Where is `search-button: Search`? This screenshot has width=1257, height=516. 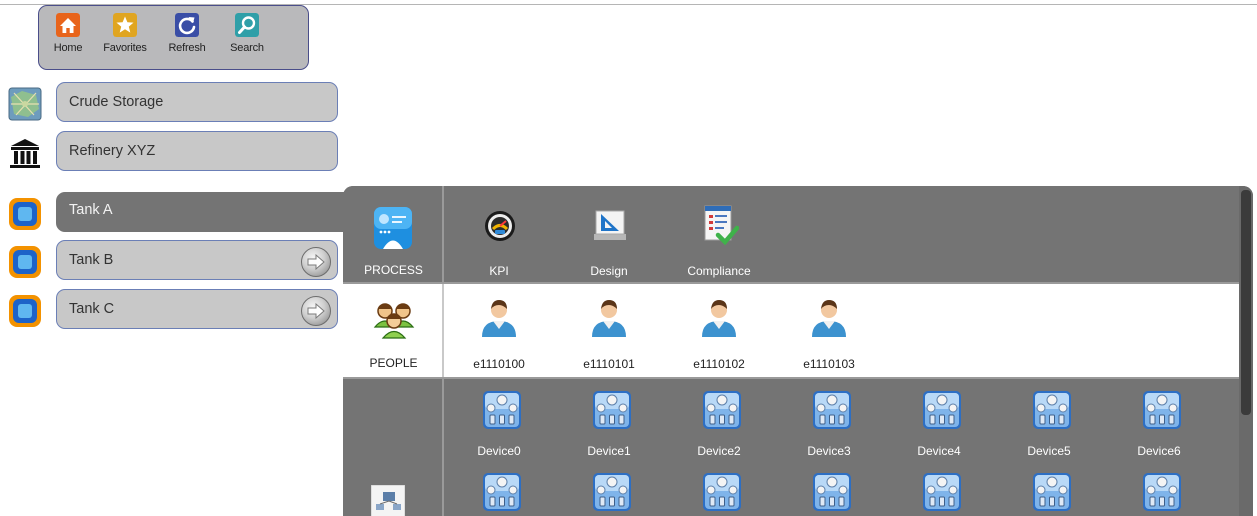 search-button: Search is located at coordinates (247, 37).